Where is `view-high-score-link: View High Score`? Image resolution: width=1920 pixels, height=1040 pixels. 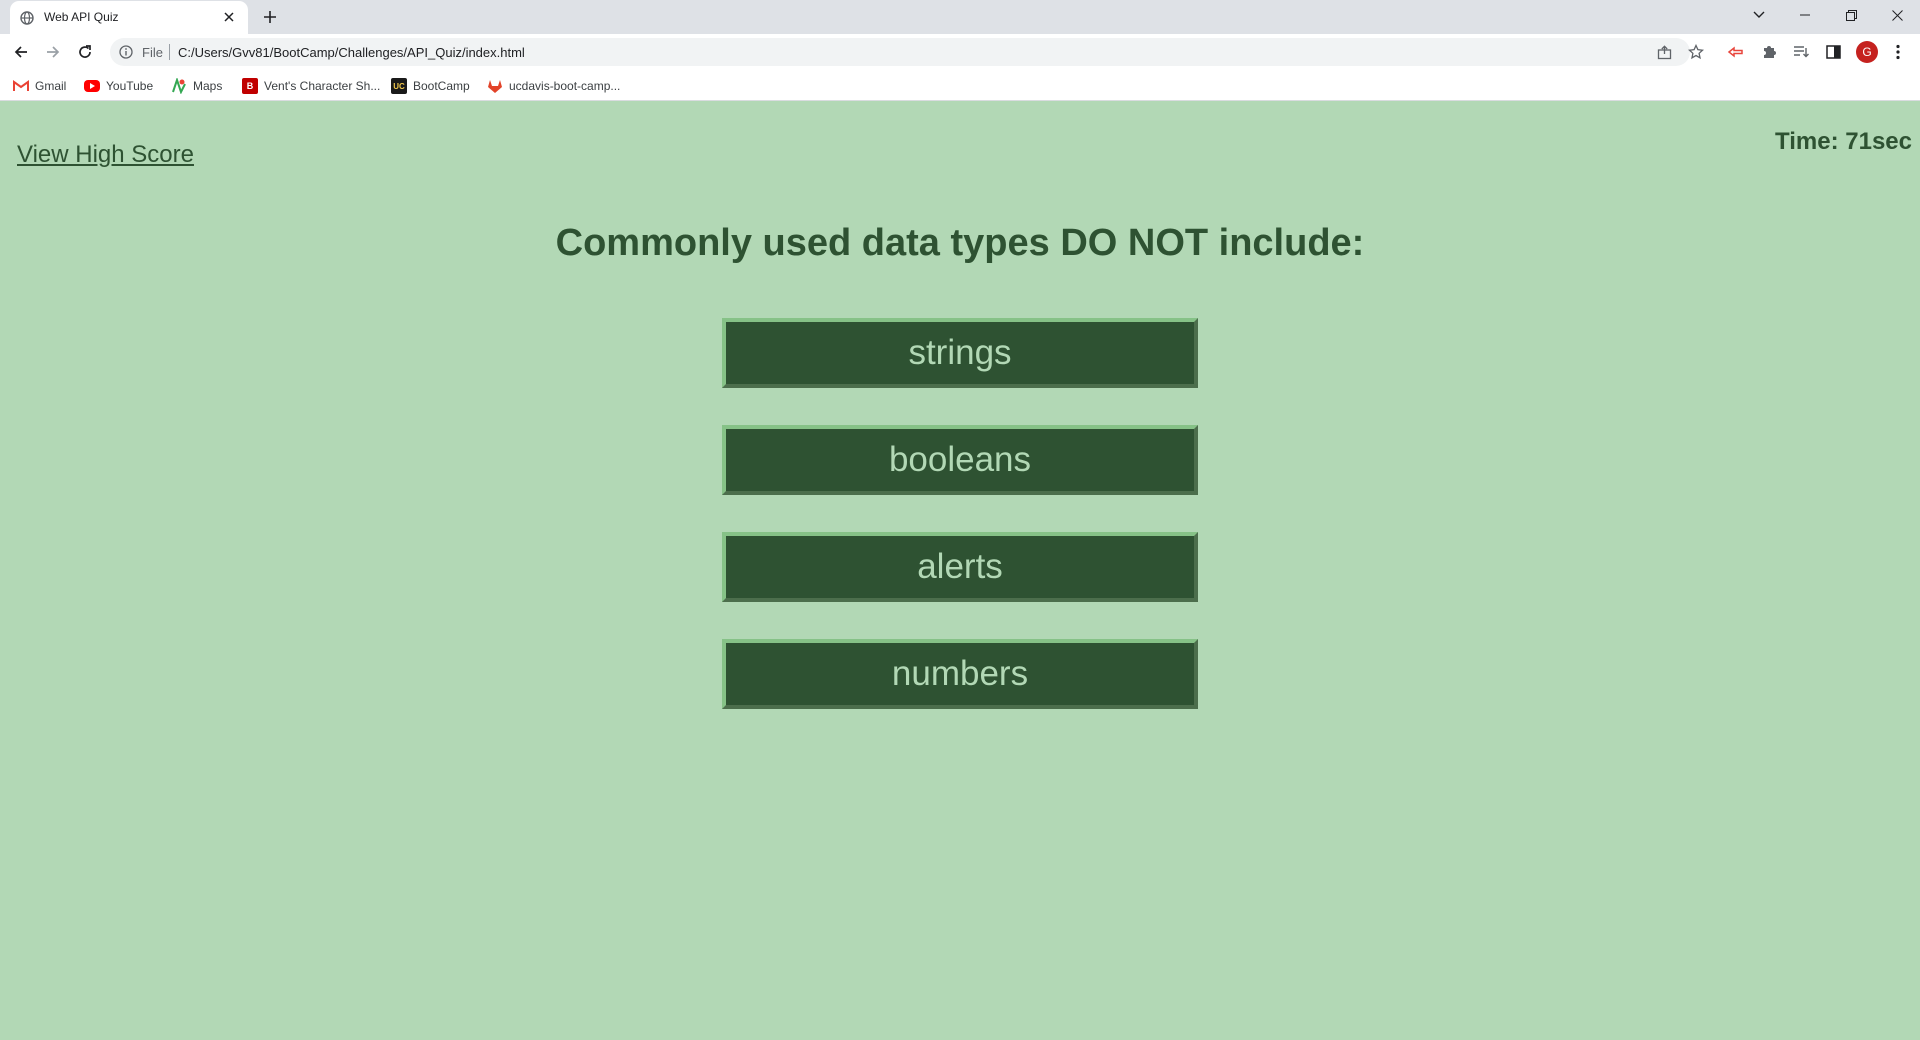
view-high-score-link: View High Score is located at coordinates (105, 155).